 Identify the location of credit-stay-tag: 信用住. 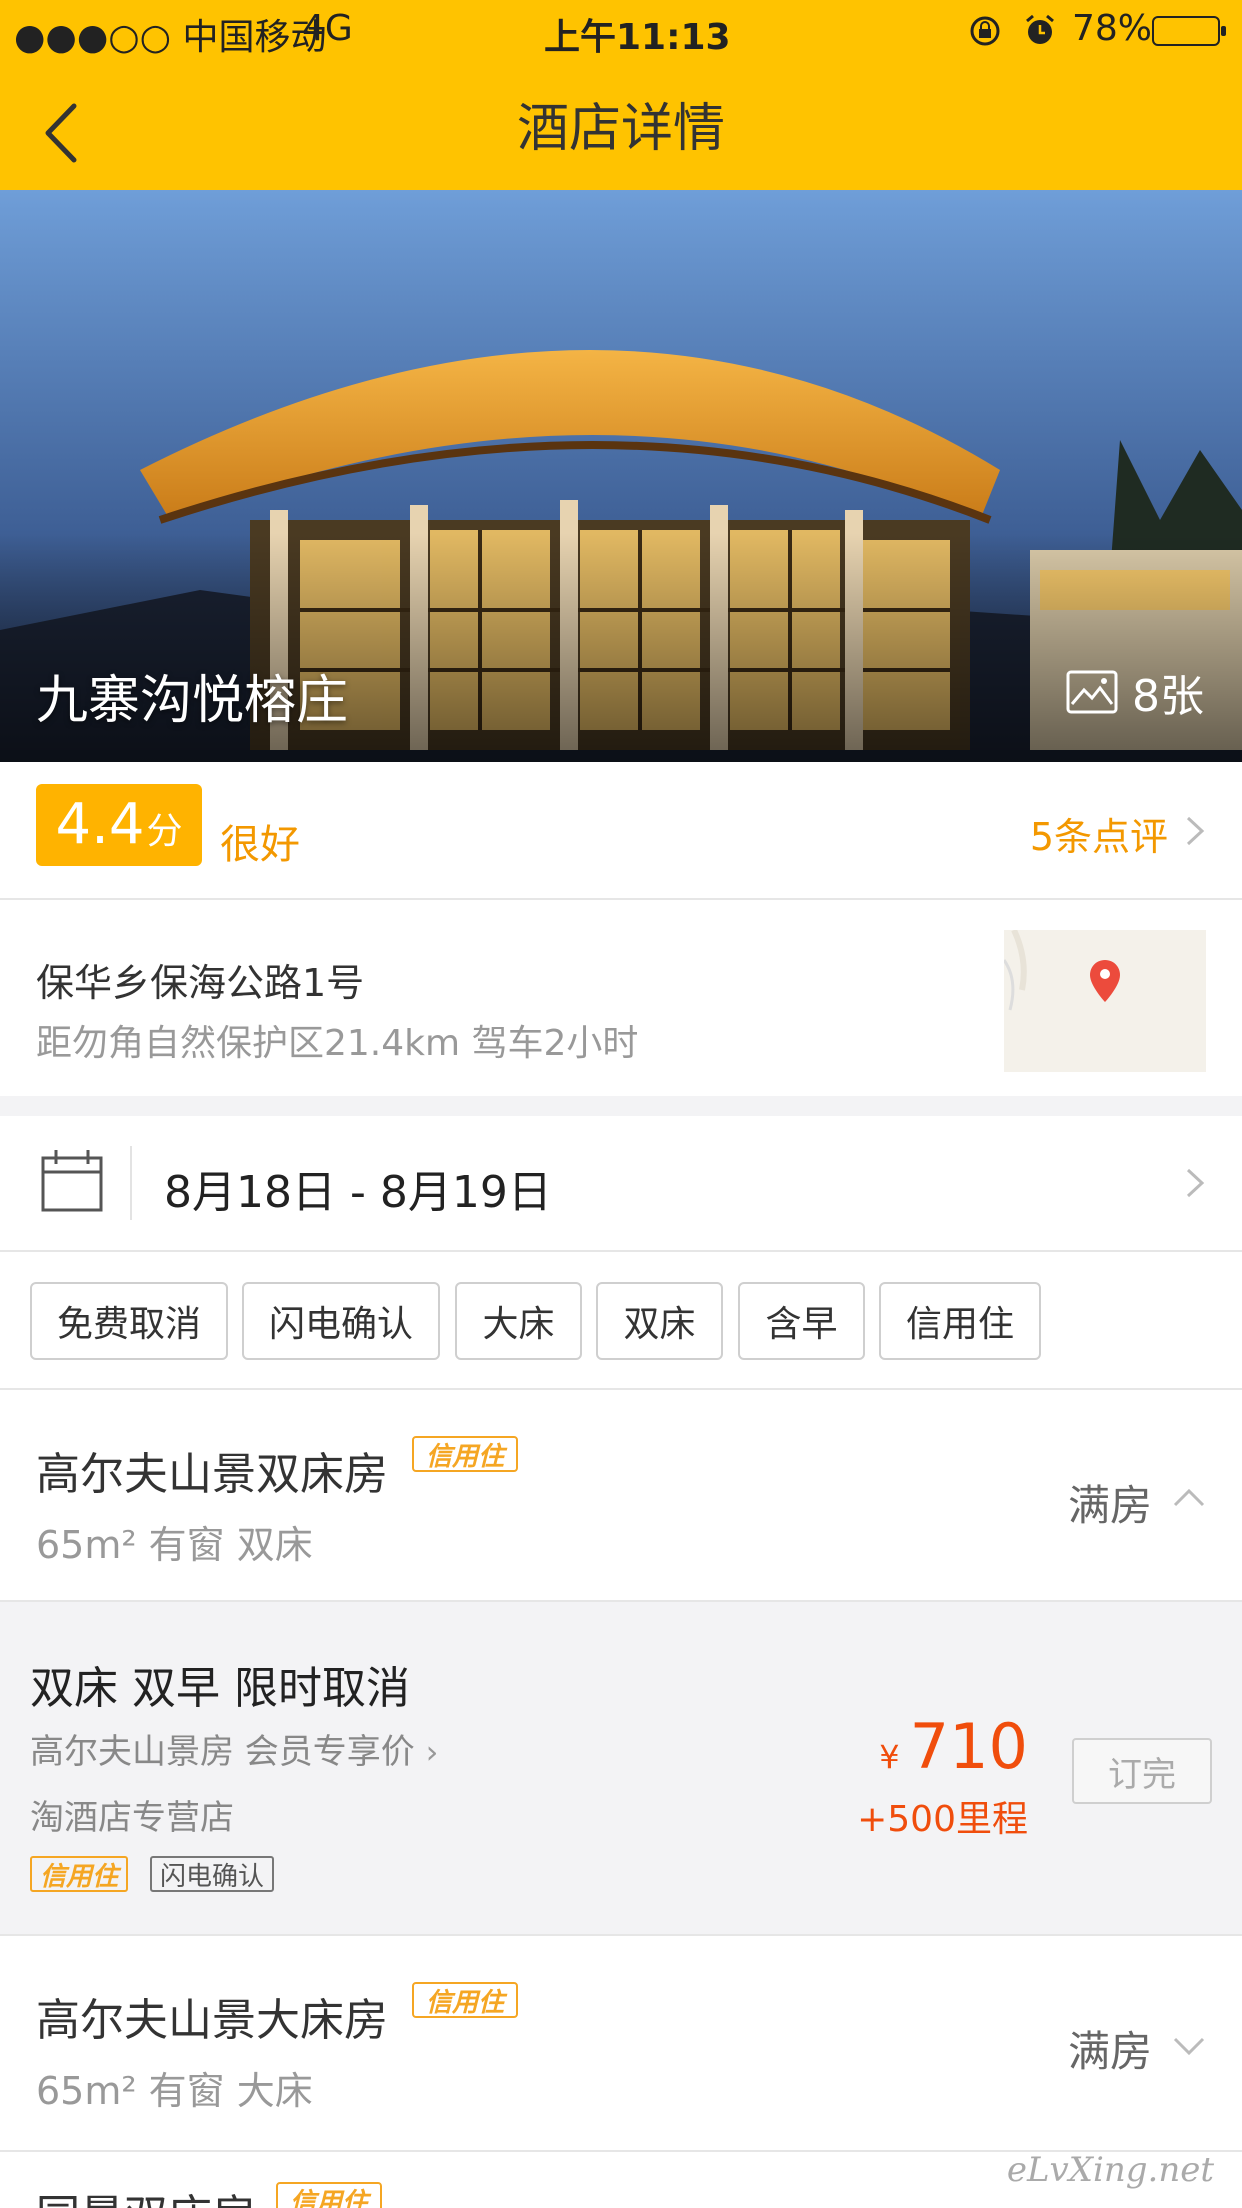
(79, 1874).